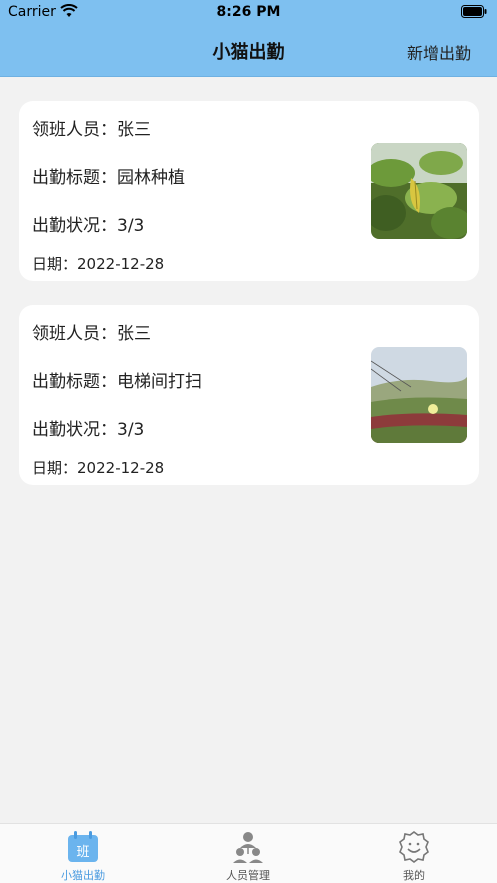 This screenshot has height=883, width=497. I want to click on title-row: 出勤标题：园林种植, so click(108, 175).